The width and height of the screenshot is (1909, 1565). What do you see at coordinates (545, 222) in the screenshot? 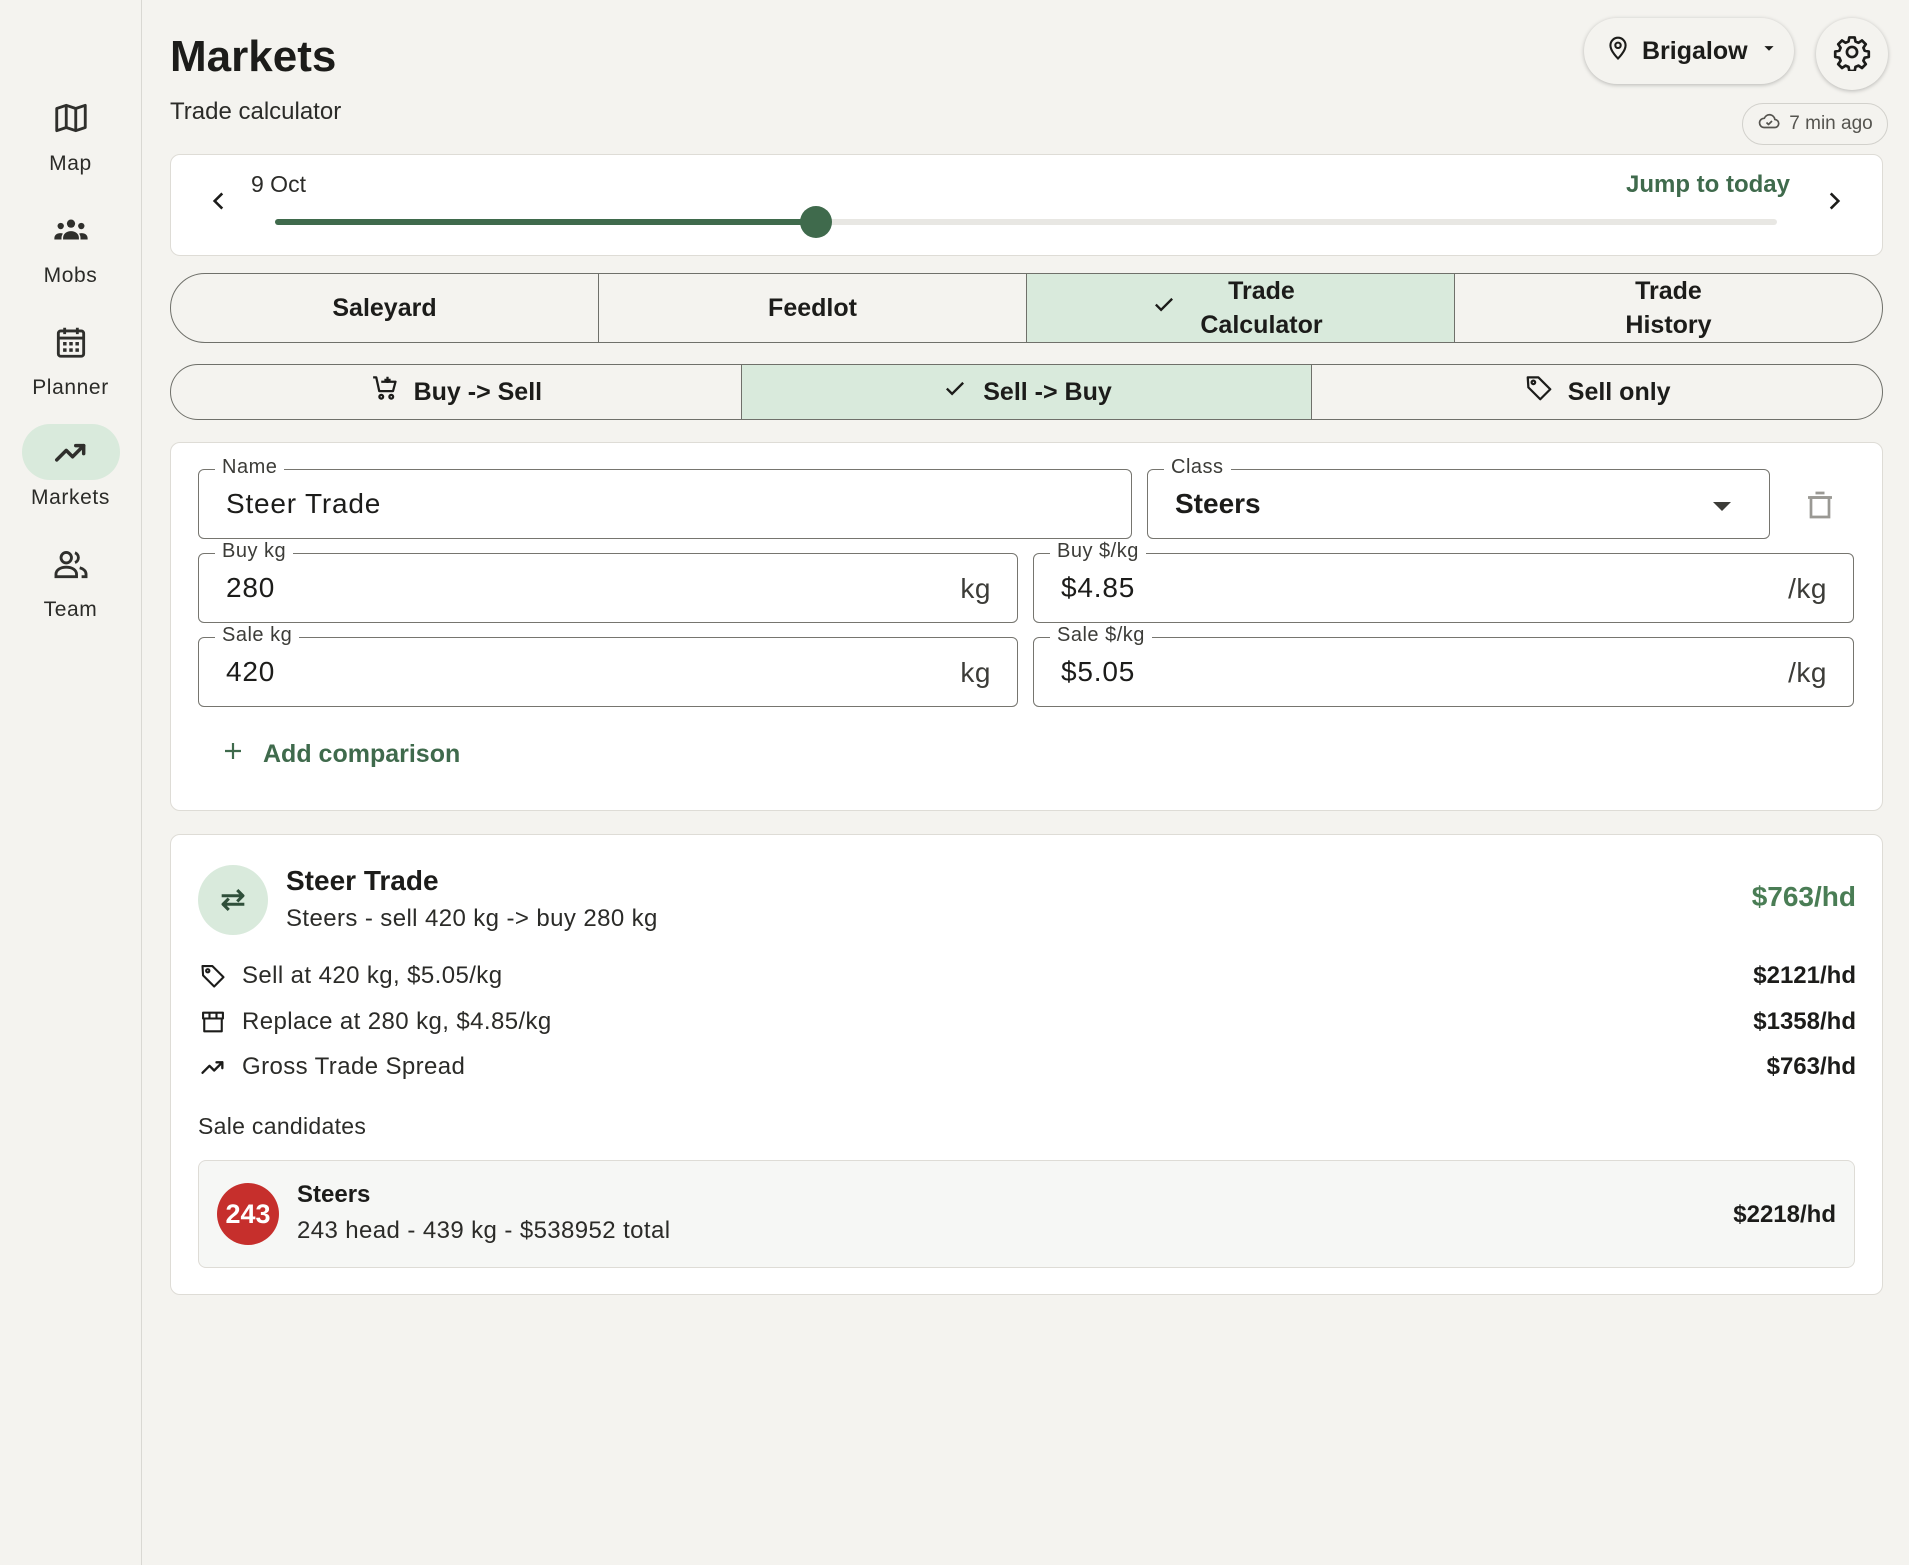
I see `date-slider-fill` at bounding box center [545, 222].